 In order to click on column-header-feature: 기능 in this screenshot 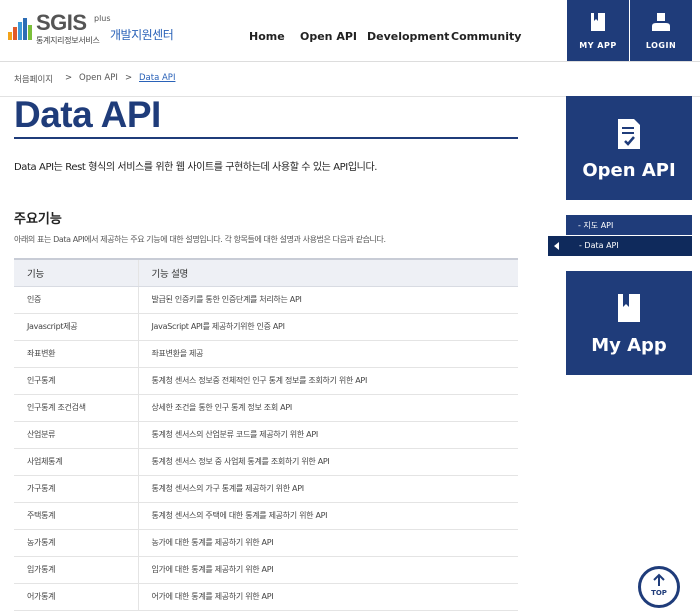, I will do `click(76, 272)`.